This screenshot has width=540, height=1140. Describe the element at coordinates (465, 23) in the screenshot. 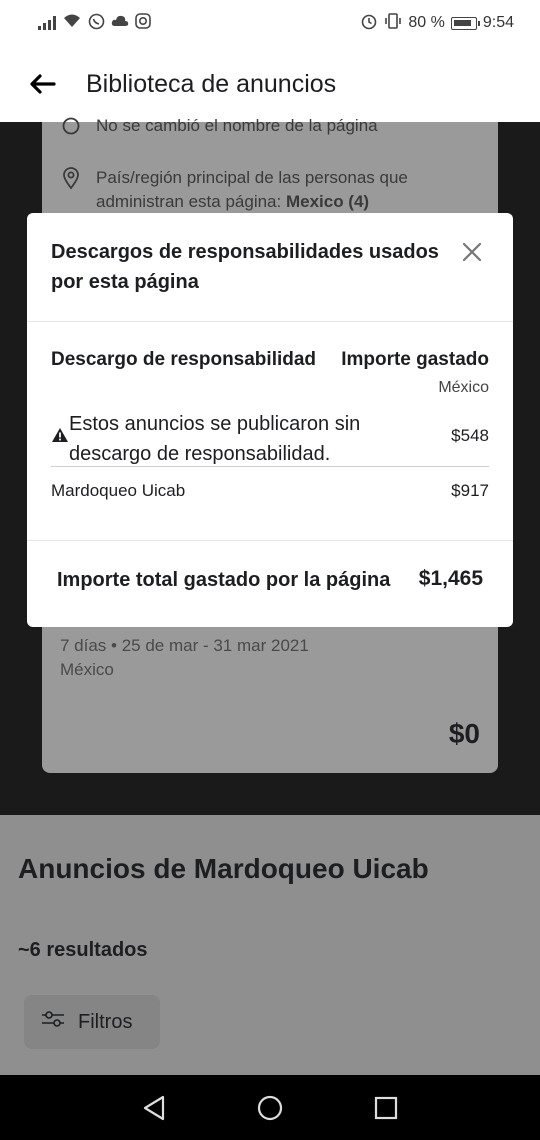

I see `battery-icon` at that location.